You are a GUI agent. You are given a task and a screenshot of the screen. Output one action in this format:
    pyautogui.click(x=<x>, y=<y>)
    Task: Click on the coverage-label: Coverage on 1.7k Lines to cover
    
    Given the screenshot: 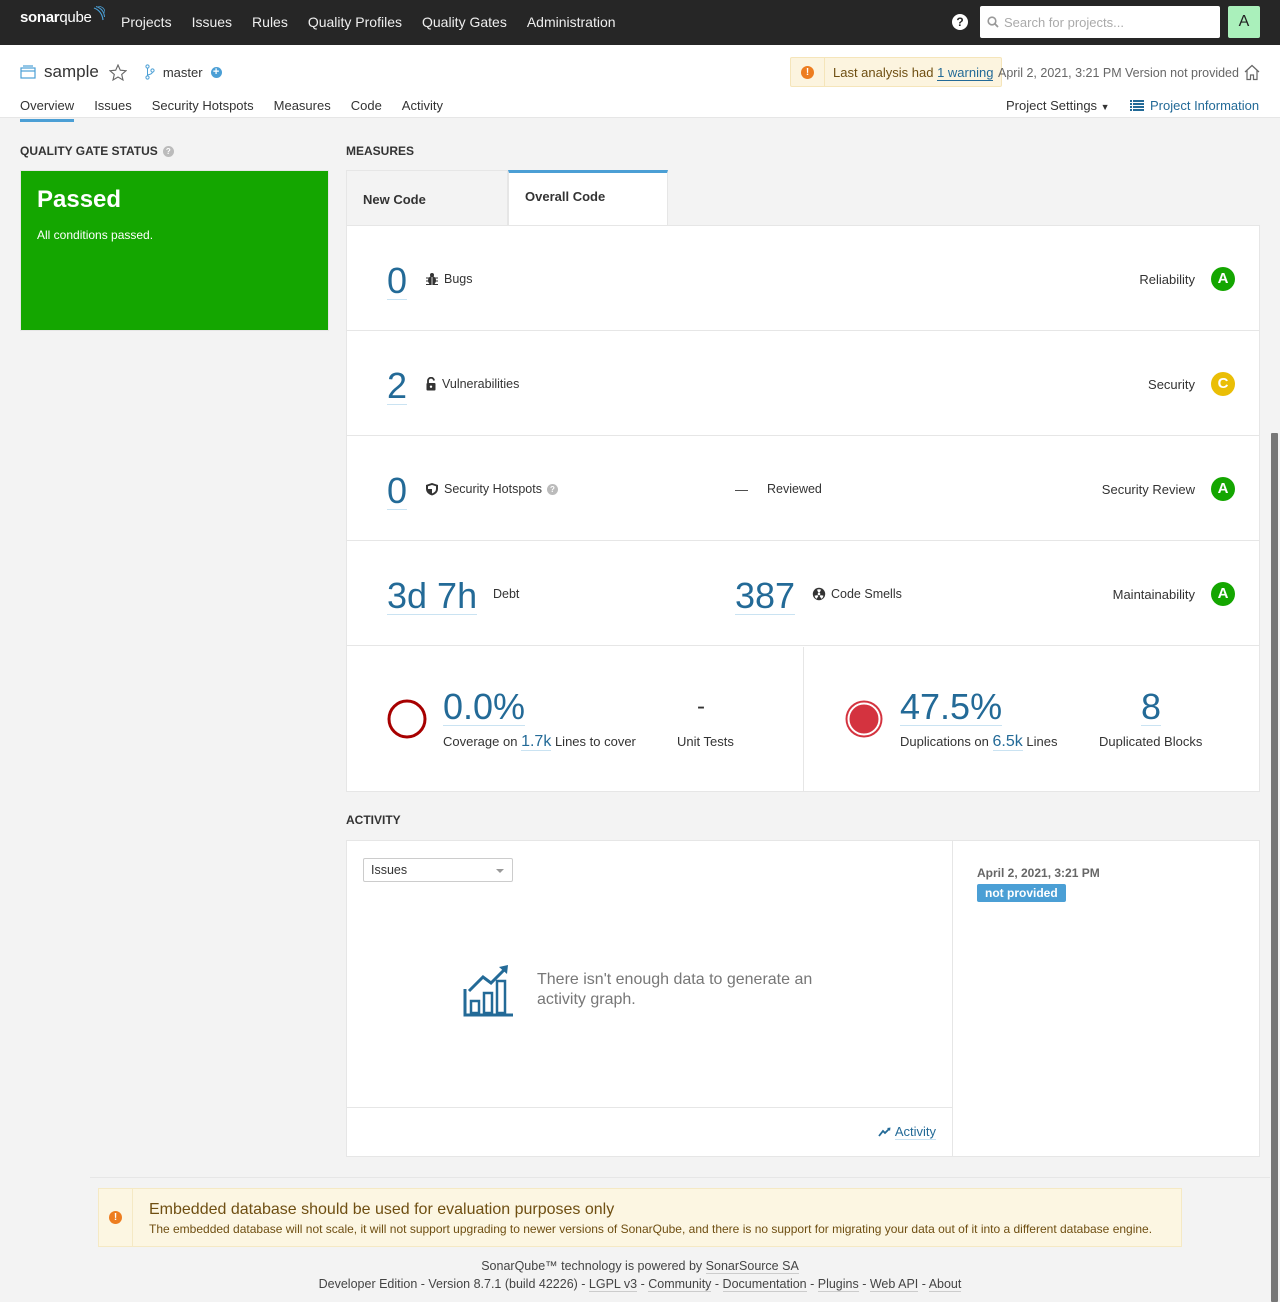 What is the action you would take?
    pyautogui.click(x=539, y=742)
    